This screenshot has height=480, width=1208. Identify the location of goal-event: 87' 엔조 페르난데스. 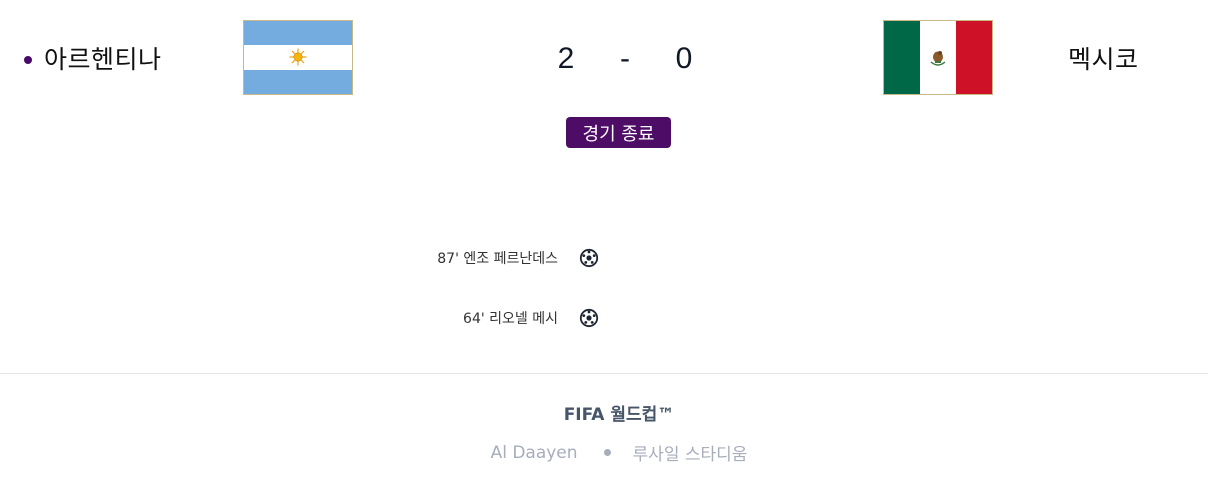
(480, 258).